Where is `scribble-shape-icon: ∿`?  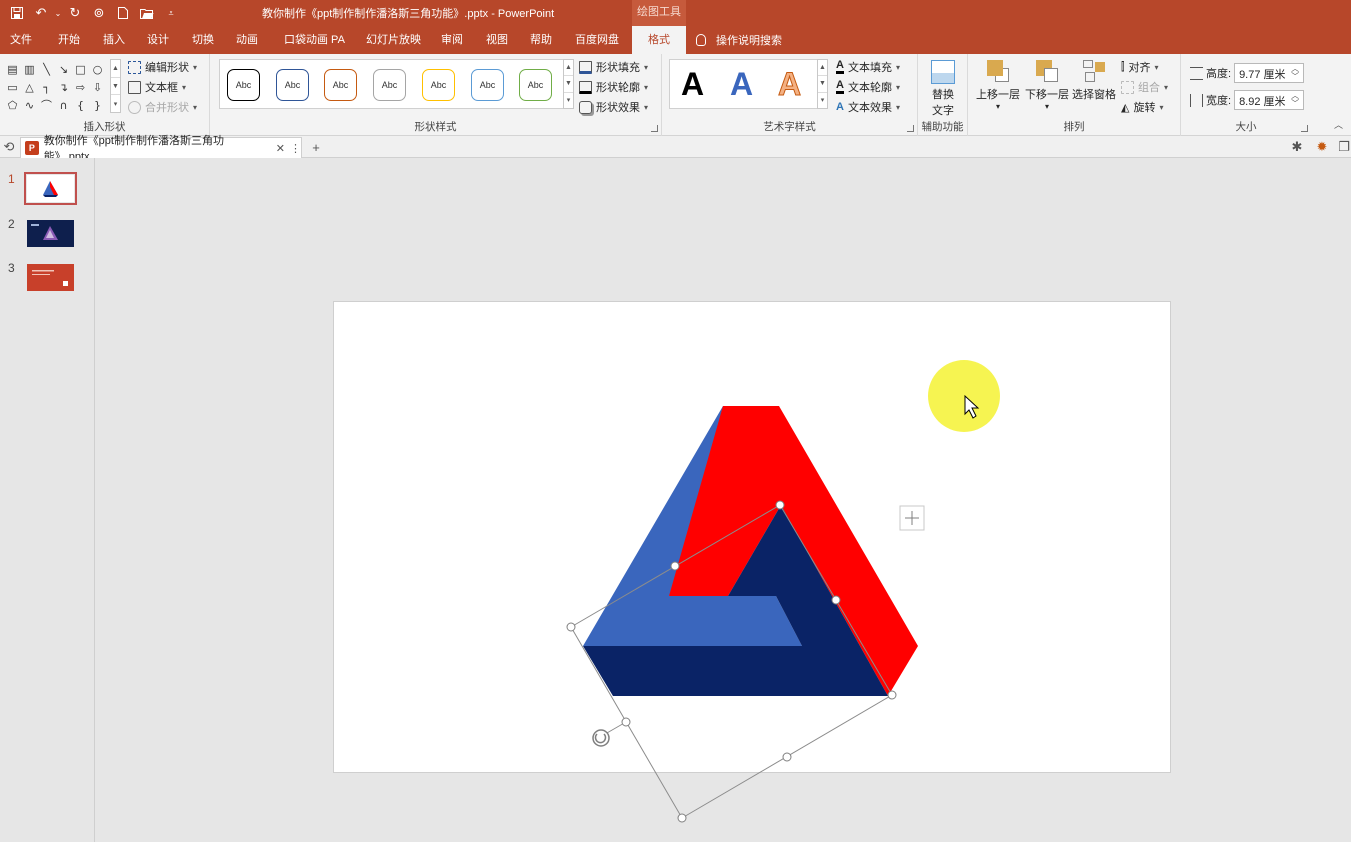 scribble-shape-icon: ∿ is located at coordinates (29, 105).